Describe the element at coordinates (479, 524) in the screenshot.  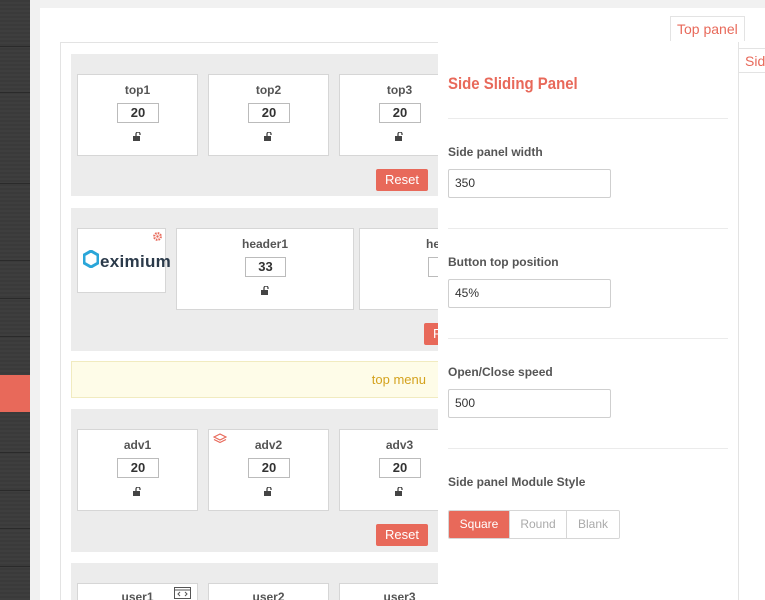
I see `style-option-square: Square` at that location.